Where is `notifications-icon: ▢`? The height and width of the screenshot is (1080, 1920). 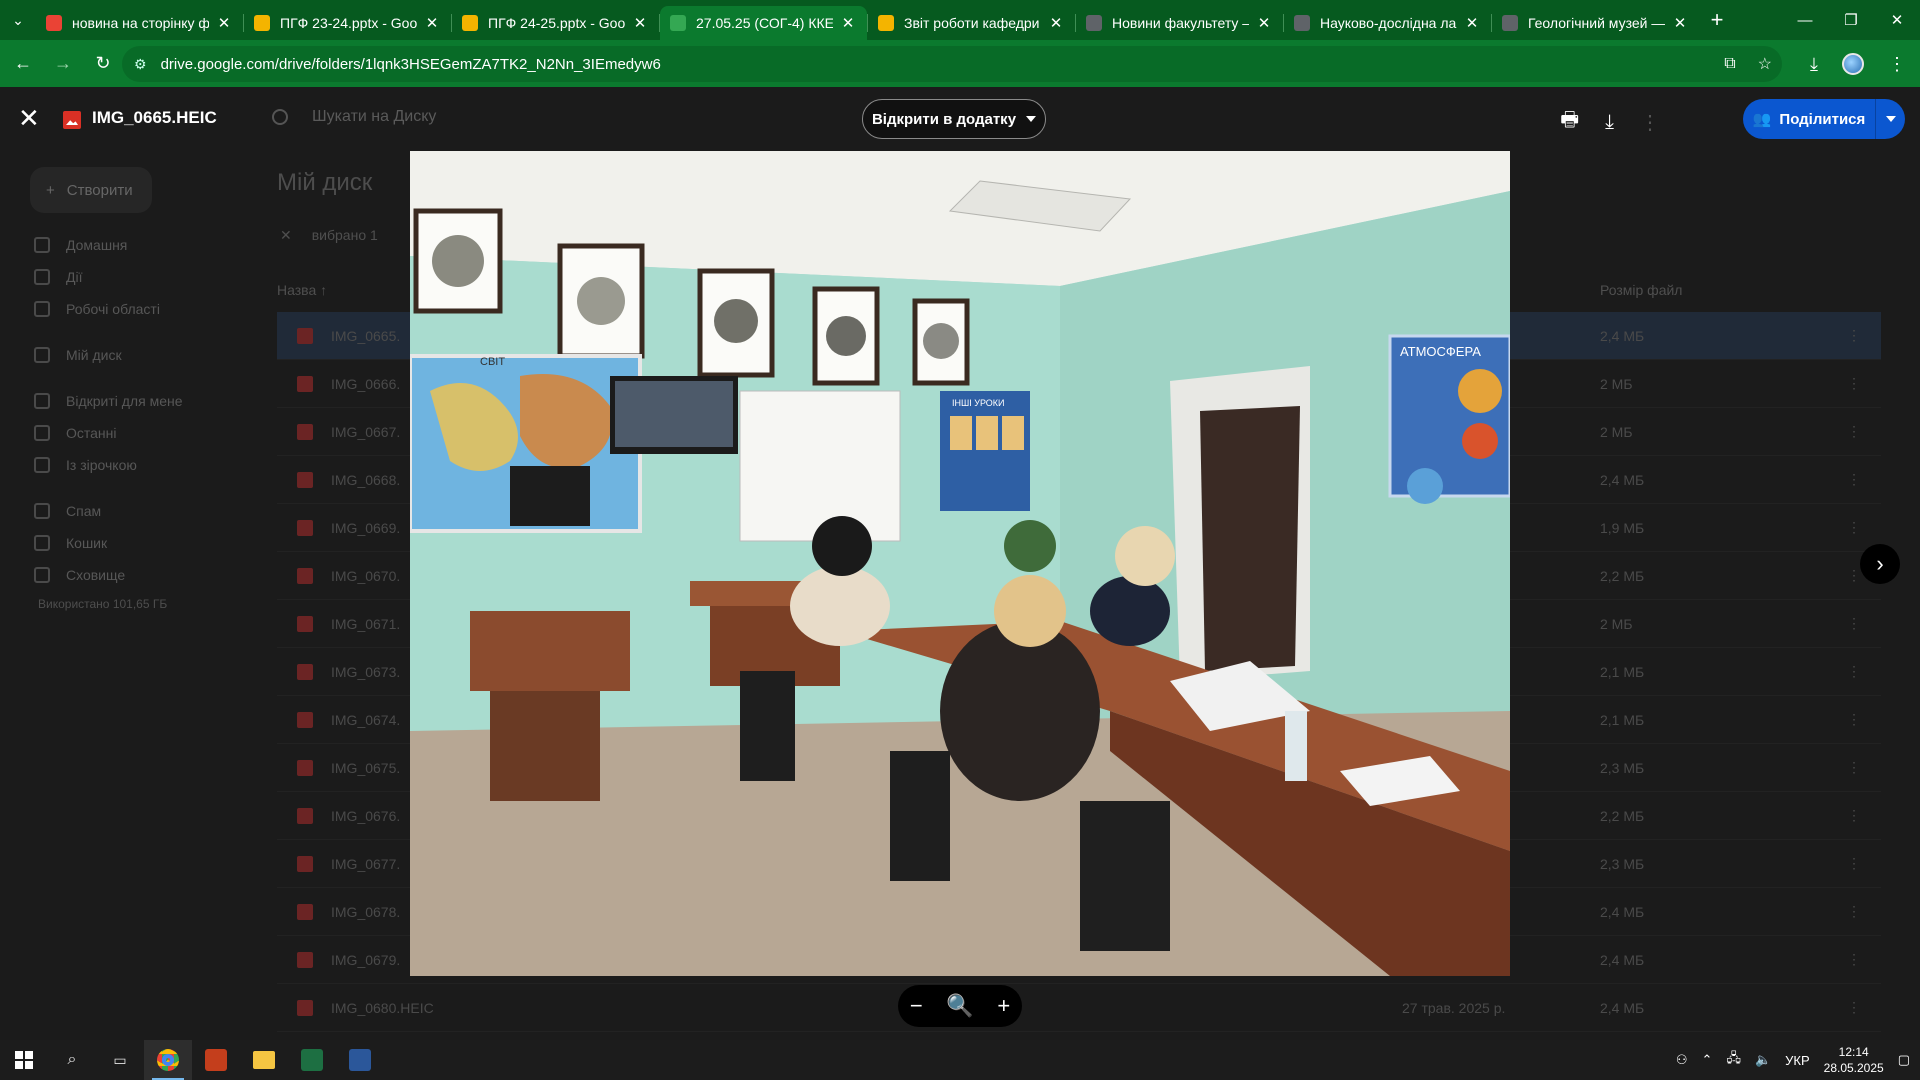
notifications-icon: ▢ is located at coordinates (1904, 1060).